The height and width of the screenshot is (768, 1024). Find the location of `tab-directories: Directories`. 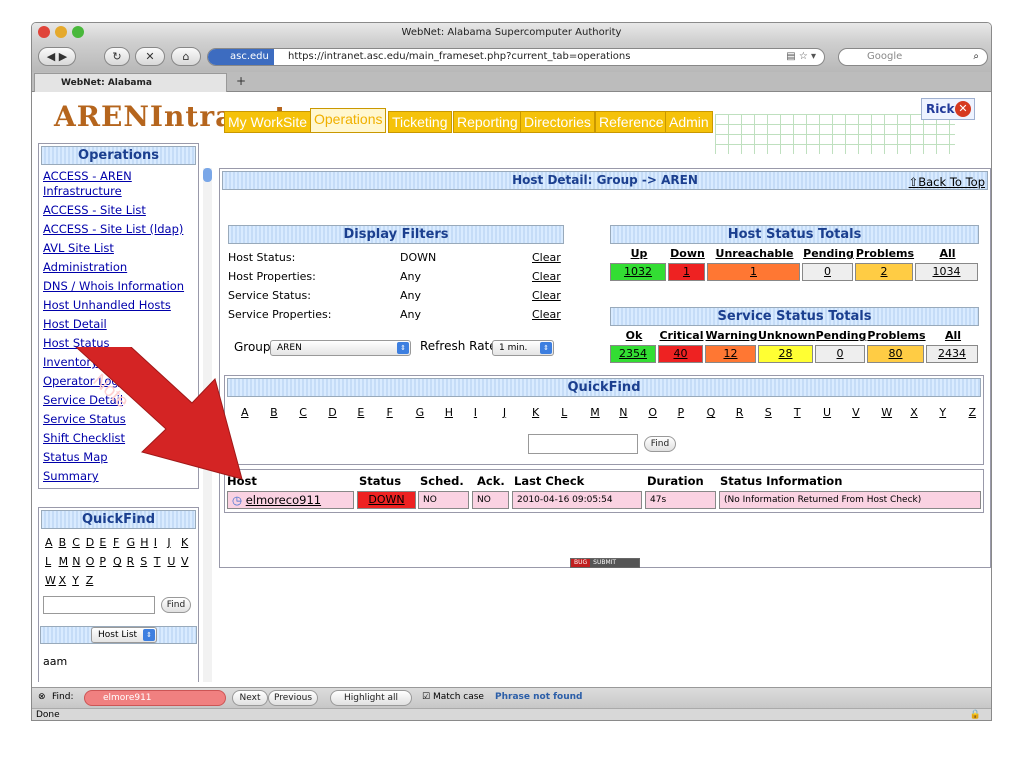

tab-directories: Directories is located at coordinates (557, 122).